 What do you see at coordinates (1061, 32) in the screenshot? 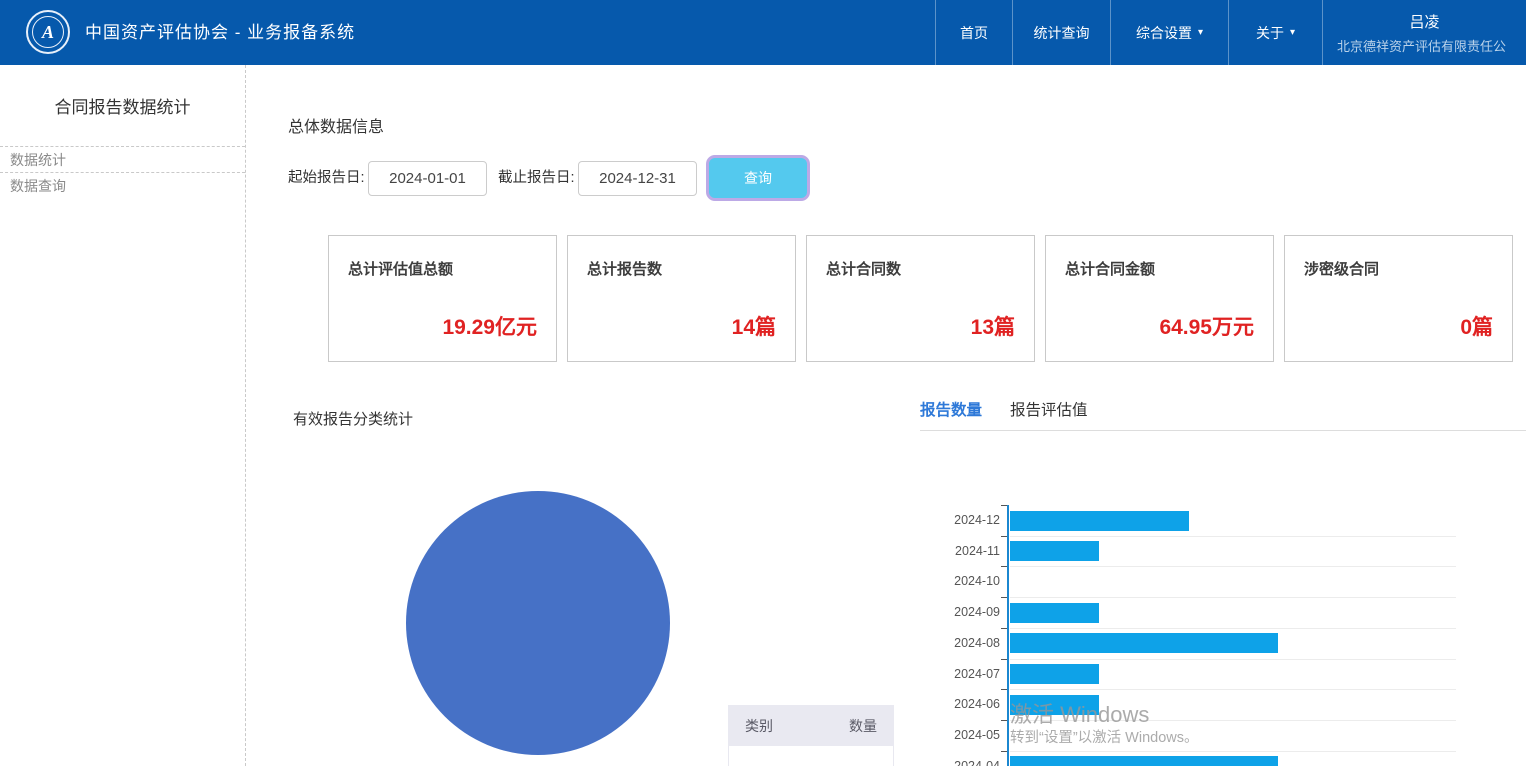
I see `nav-item-statistics-query: 统计查询` at bounding box center [1061, 32].